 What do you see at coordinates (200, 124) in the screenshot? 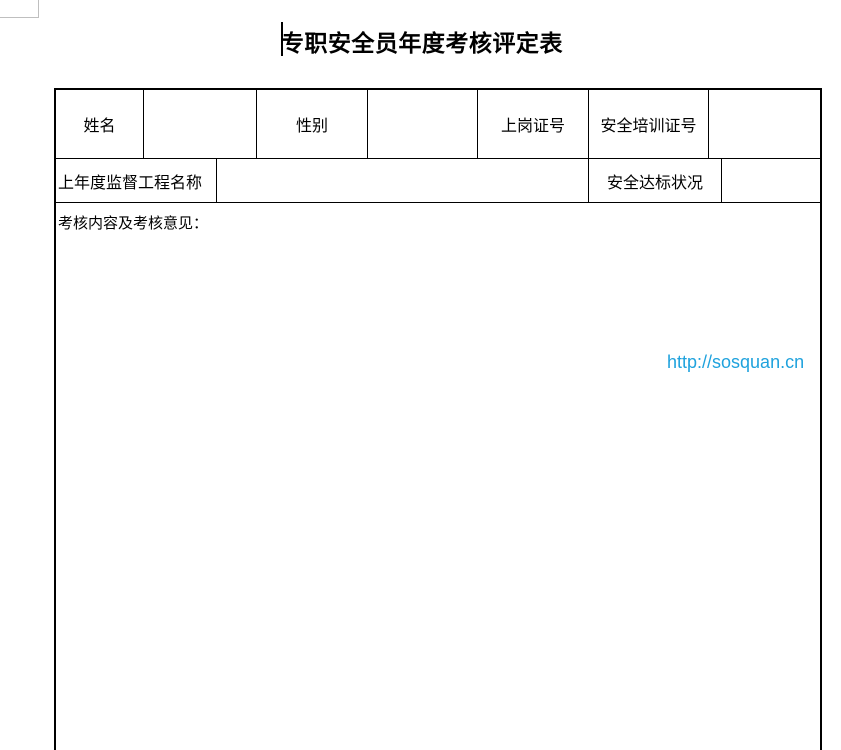
I see `name-value-cell` at bounding box center [200, 124].